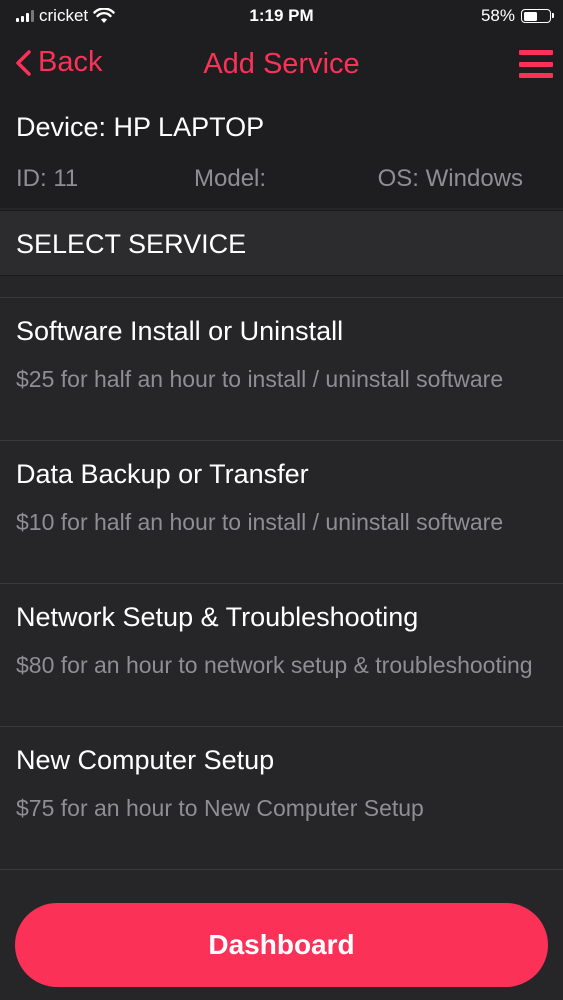  I want to click on dashboard-button: Dashboard, so click(281, 945).